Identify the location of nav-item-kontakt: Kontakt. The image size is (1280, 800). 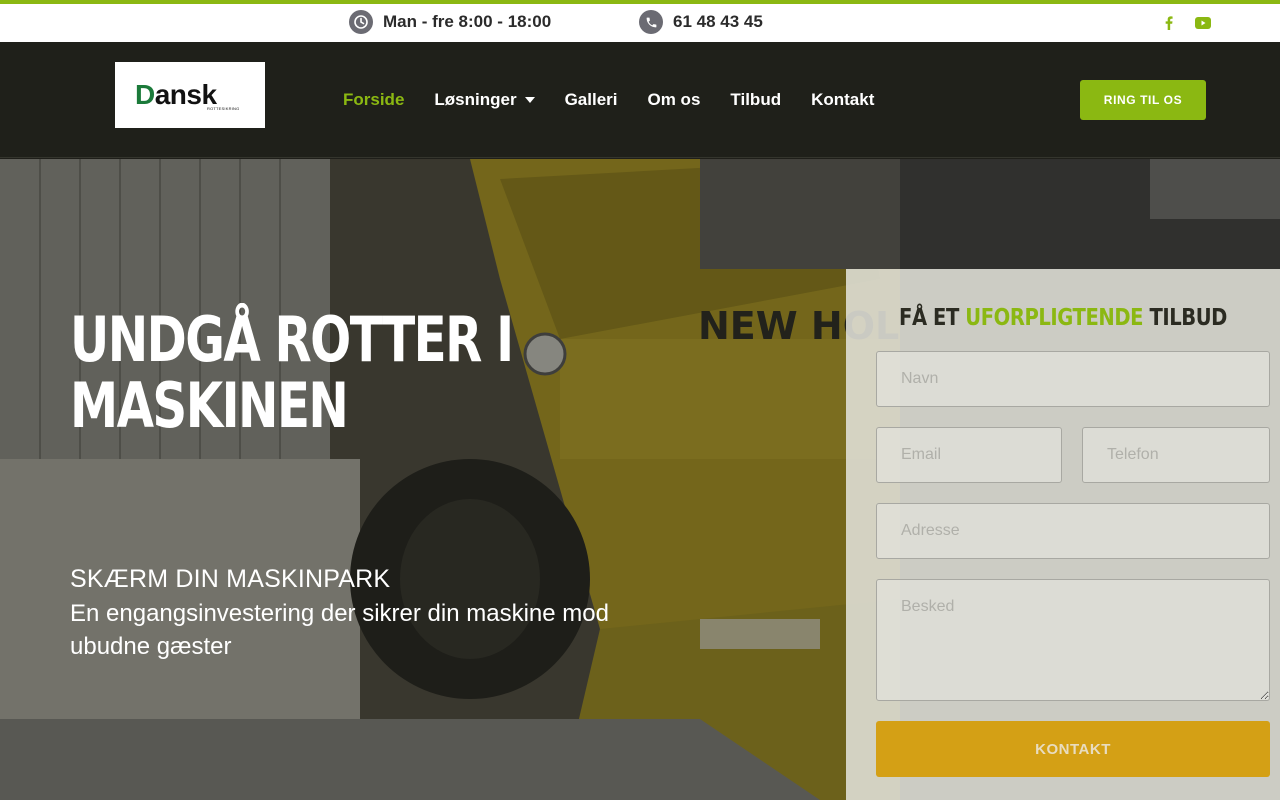
(842, 100).